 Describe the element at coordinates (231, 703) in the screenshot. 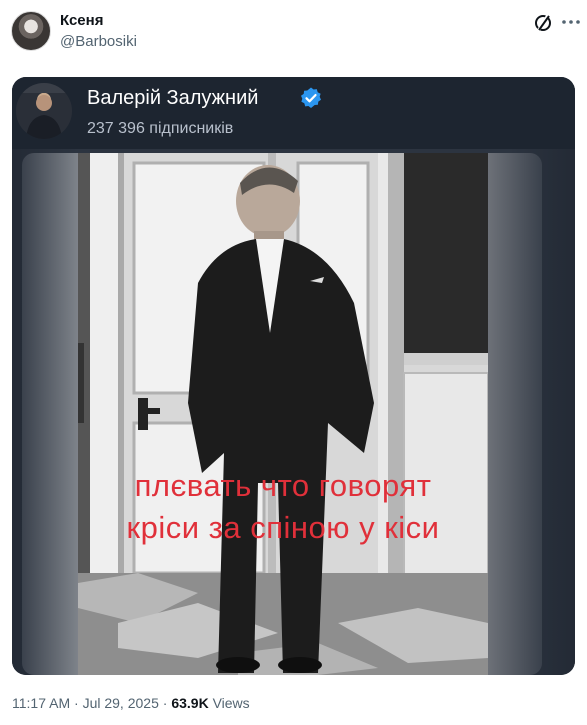

I see `views-label: Views` at that location.